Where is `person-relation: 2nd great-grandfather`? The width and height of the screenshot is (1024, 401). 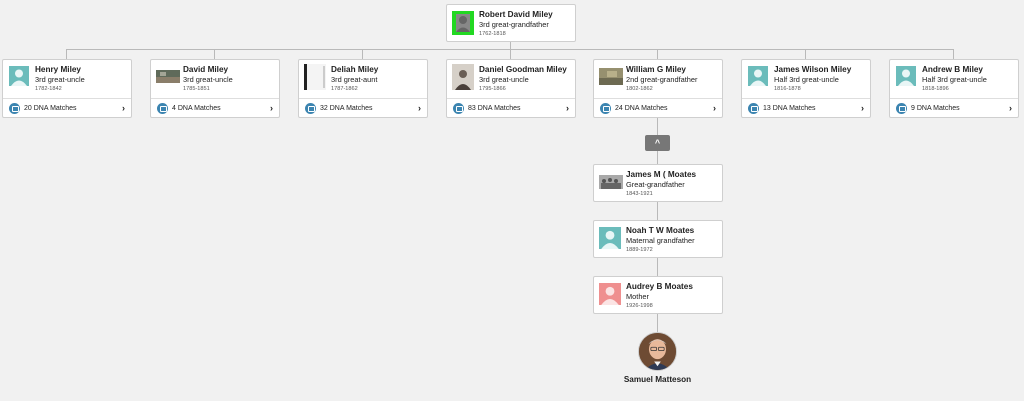 person-relation: 2nd great-grandfather is located at coordinates (662, 79).